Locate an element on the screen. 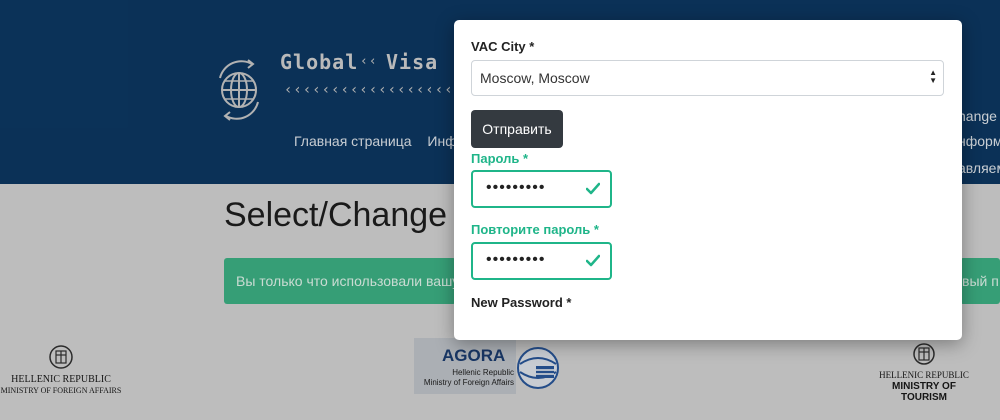 The width and height of the screenshot is (1000, 420). agora-line2: Ministry of Foreign Affairs is located at coordinates (468, 382).